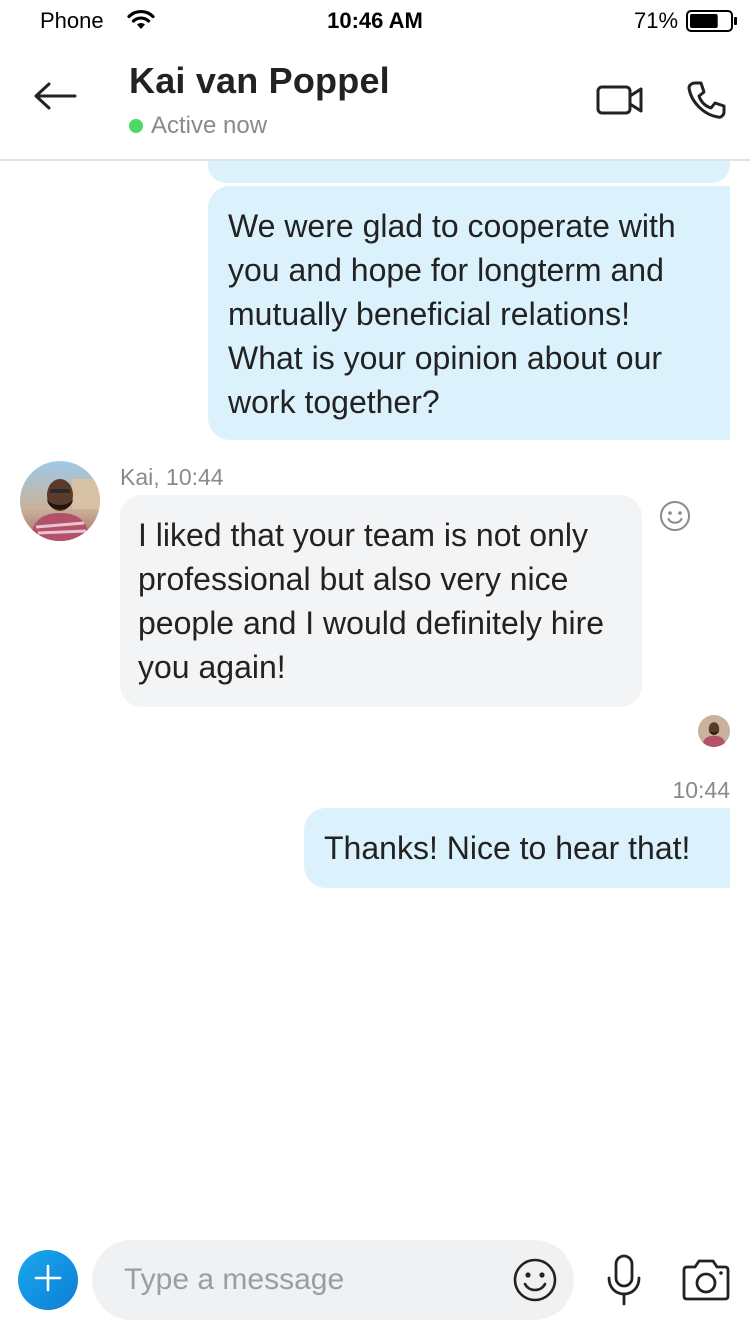  I want to click on outgoing-message-bubble: Thanks! Nice to hear that!, so click(517, 848).